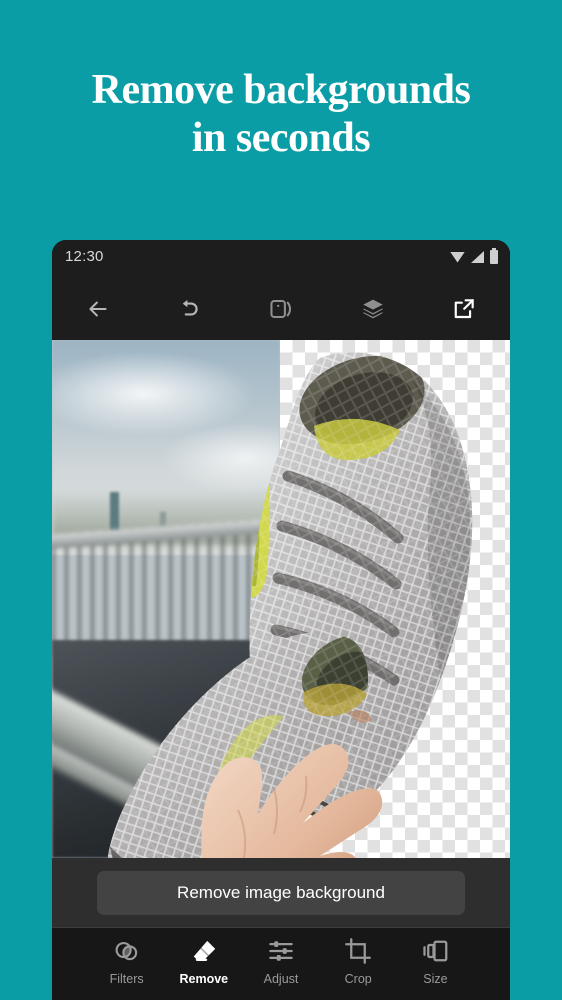 This screenshot has height=1000, width=562. I want to click on editor-toolbar, so click(281, 309).